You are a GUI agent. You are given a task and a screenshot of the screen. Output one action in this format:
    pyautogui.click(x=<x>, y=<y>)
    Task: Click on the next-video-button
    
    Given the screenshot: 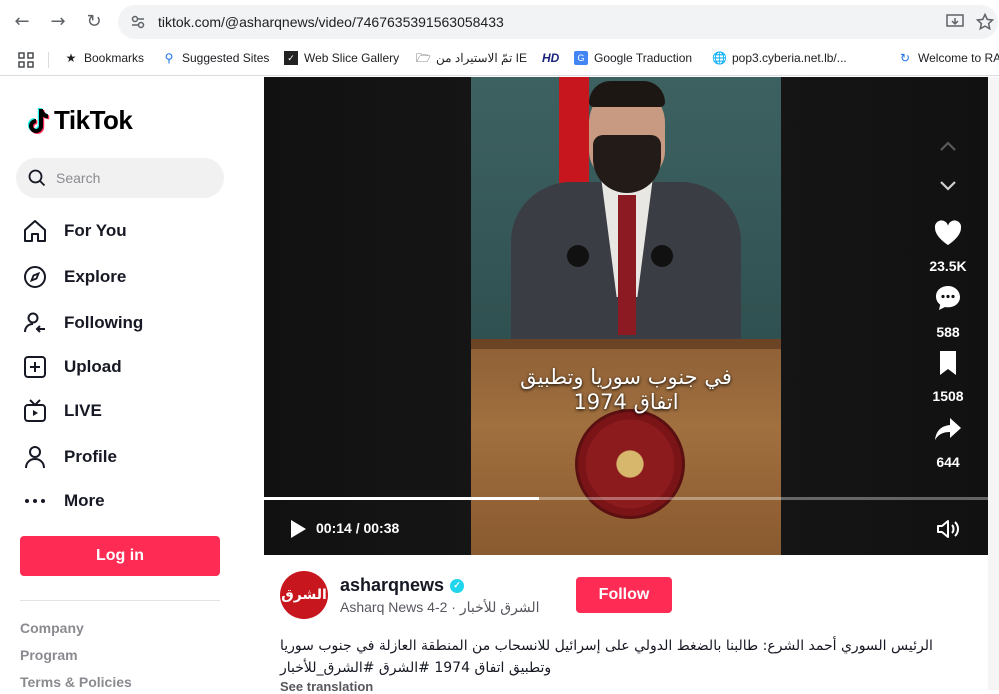 What is the action you would take?
    pyautogui.click(x=948, y=186)
    